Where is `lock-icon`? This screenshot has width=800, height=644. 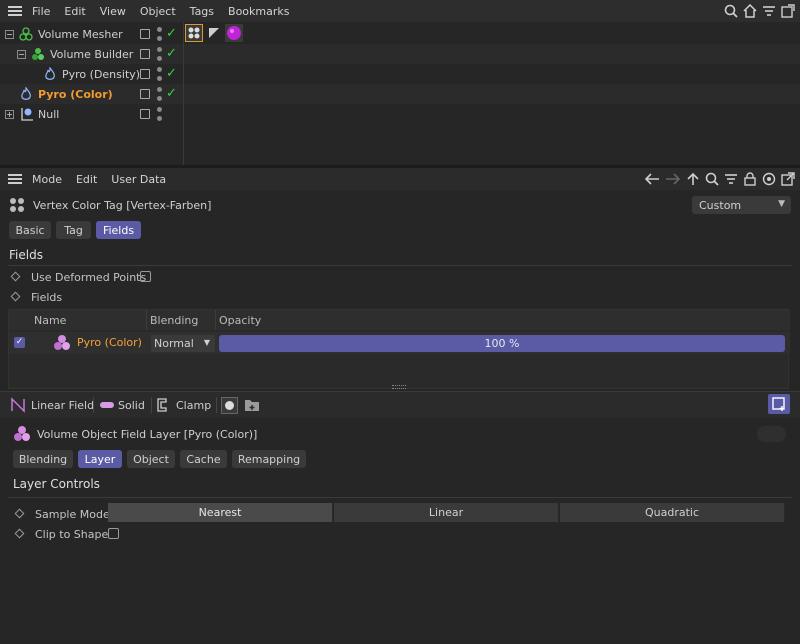 lock-icon is located at coordinates (750, 179).